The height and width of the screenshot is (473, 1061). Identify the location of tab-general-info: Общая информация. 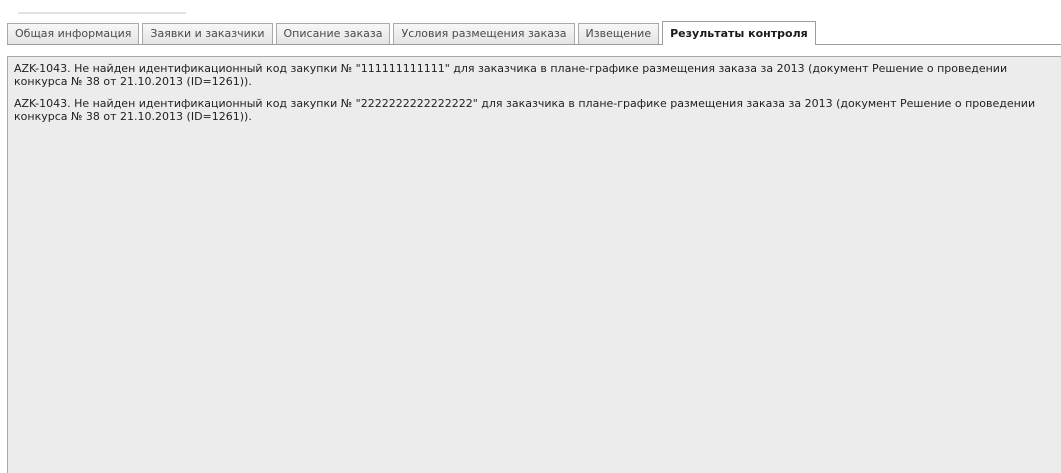
(73, 33).